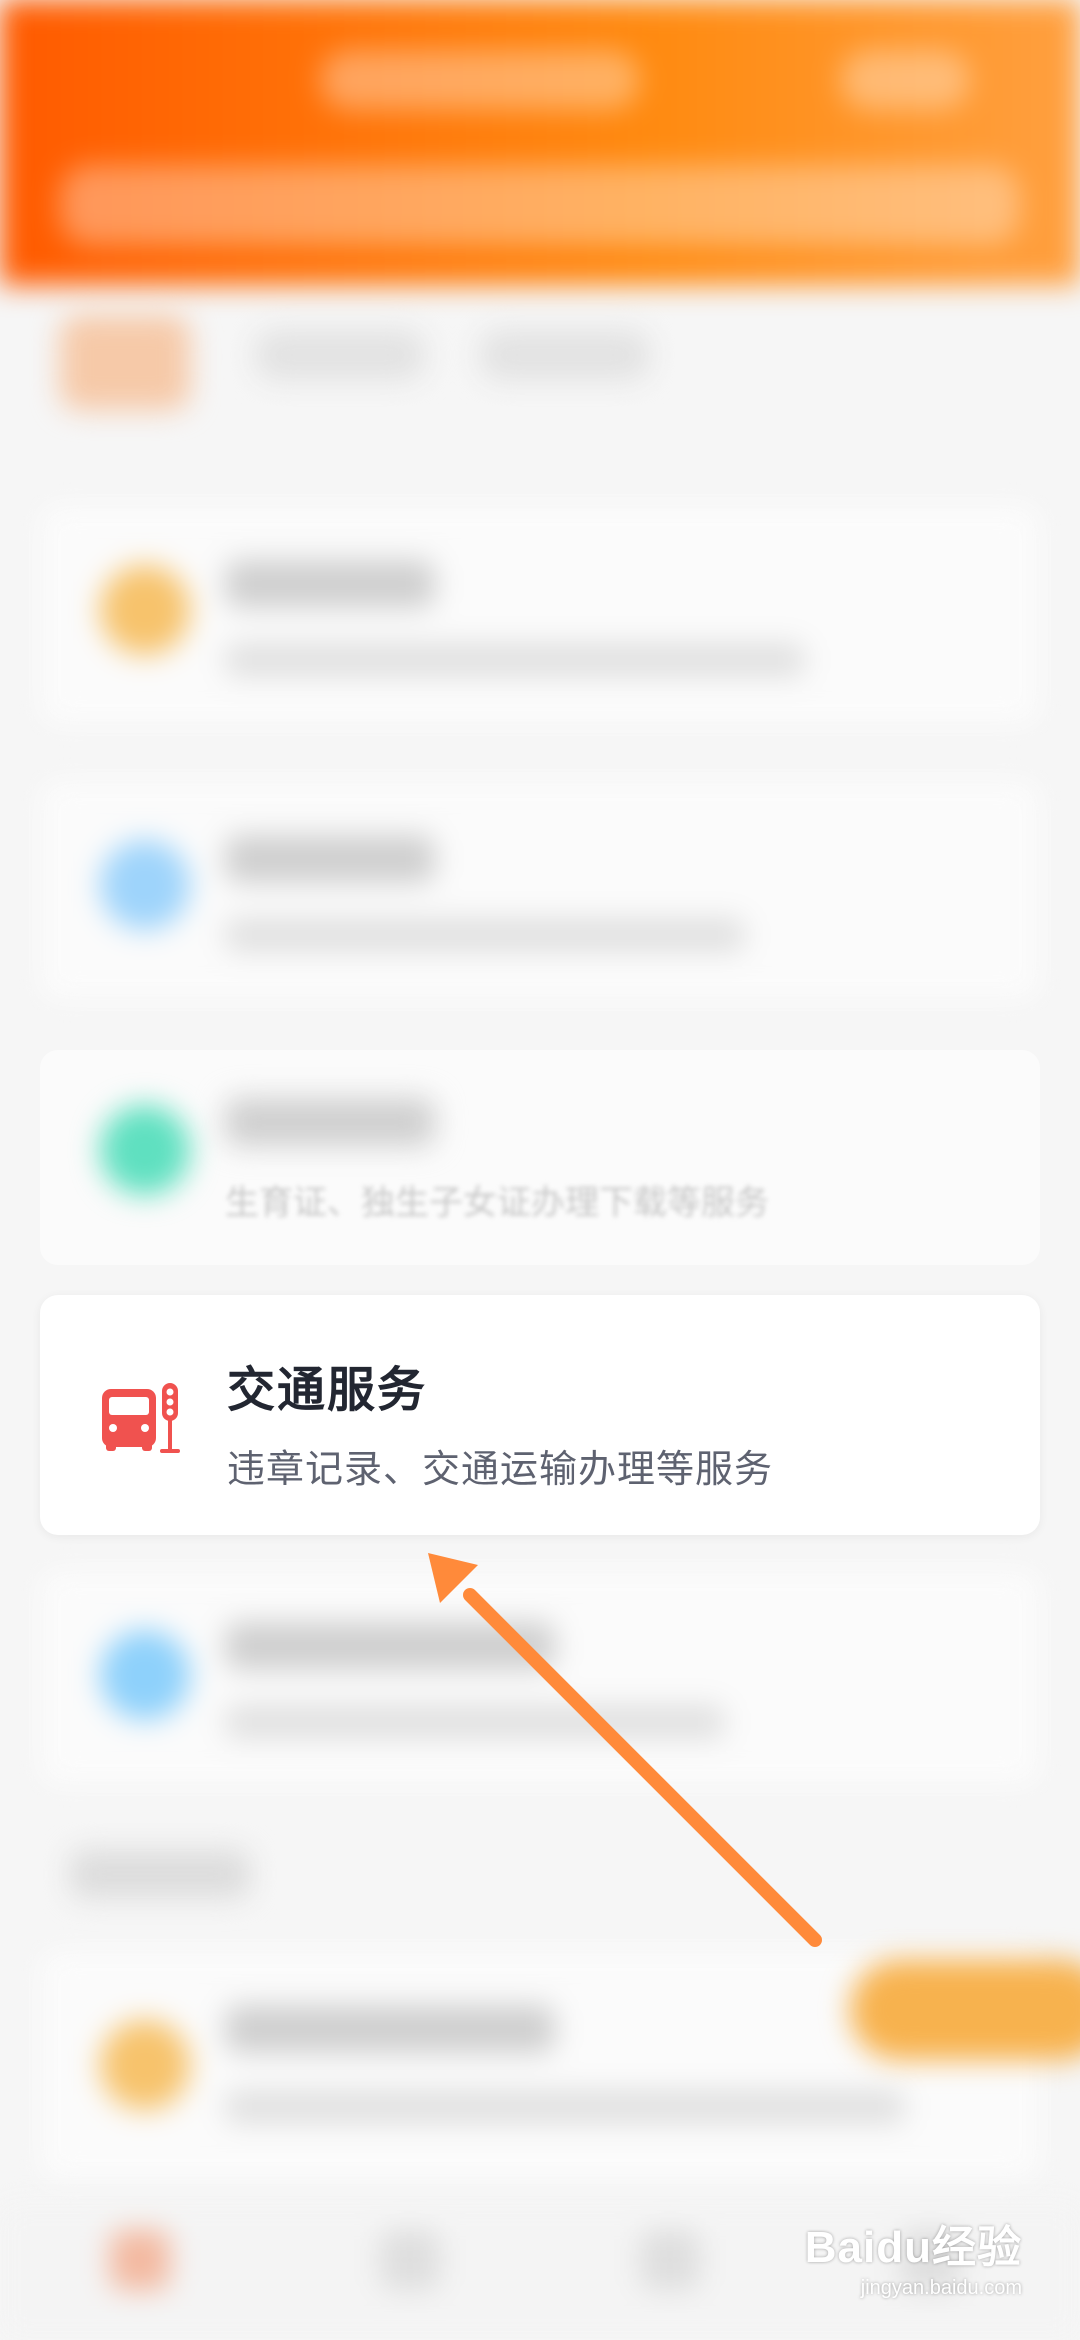  What do you see at coordinates (540, 142) in the screenshot?
I see `header-bar` at bounding box center [540, 142].